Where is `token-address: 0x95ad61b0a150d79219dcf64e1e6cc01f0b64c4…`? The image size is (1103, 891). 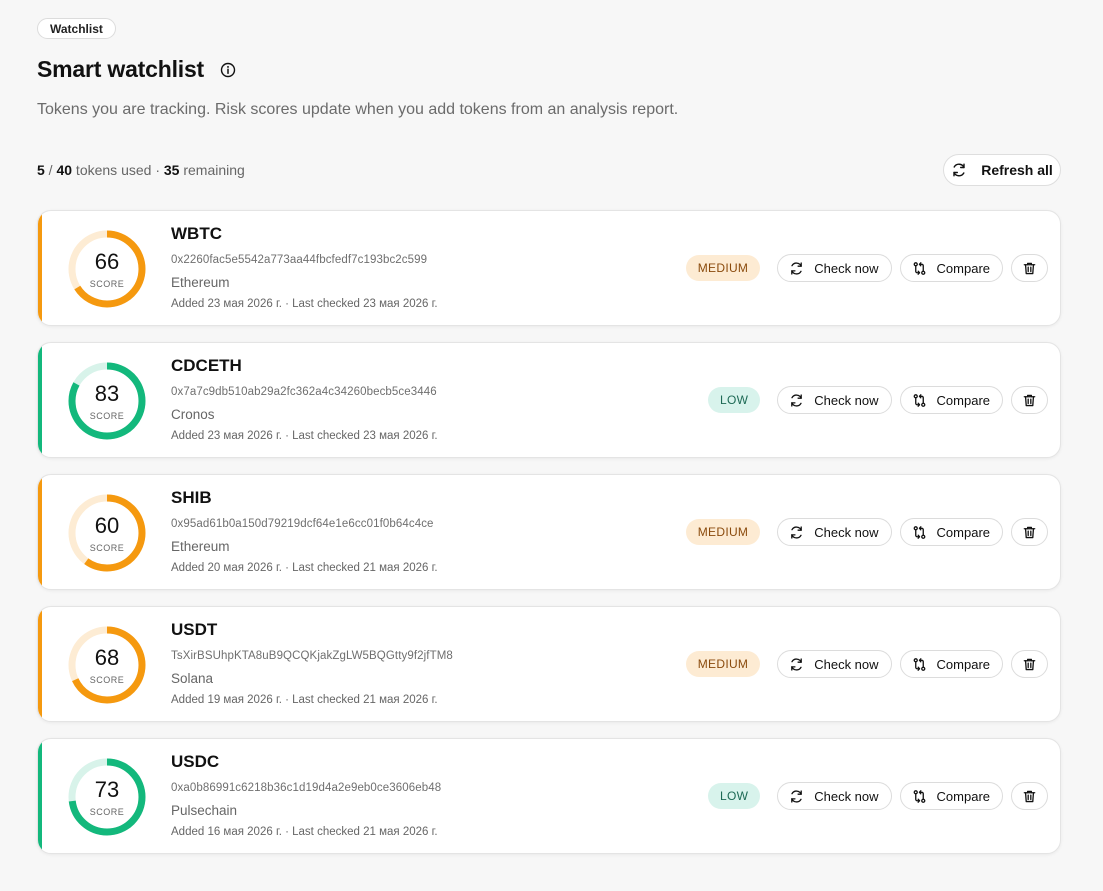 token-address: 0x95ad61b0a150d79219dcf64e1e6cc01f0b64c4… is located at coordinates (302, 524).